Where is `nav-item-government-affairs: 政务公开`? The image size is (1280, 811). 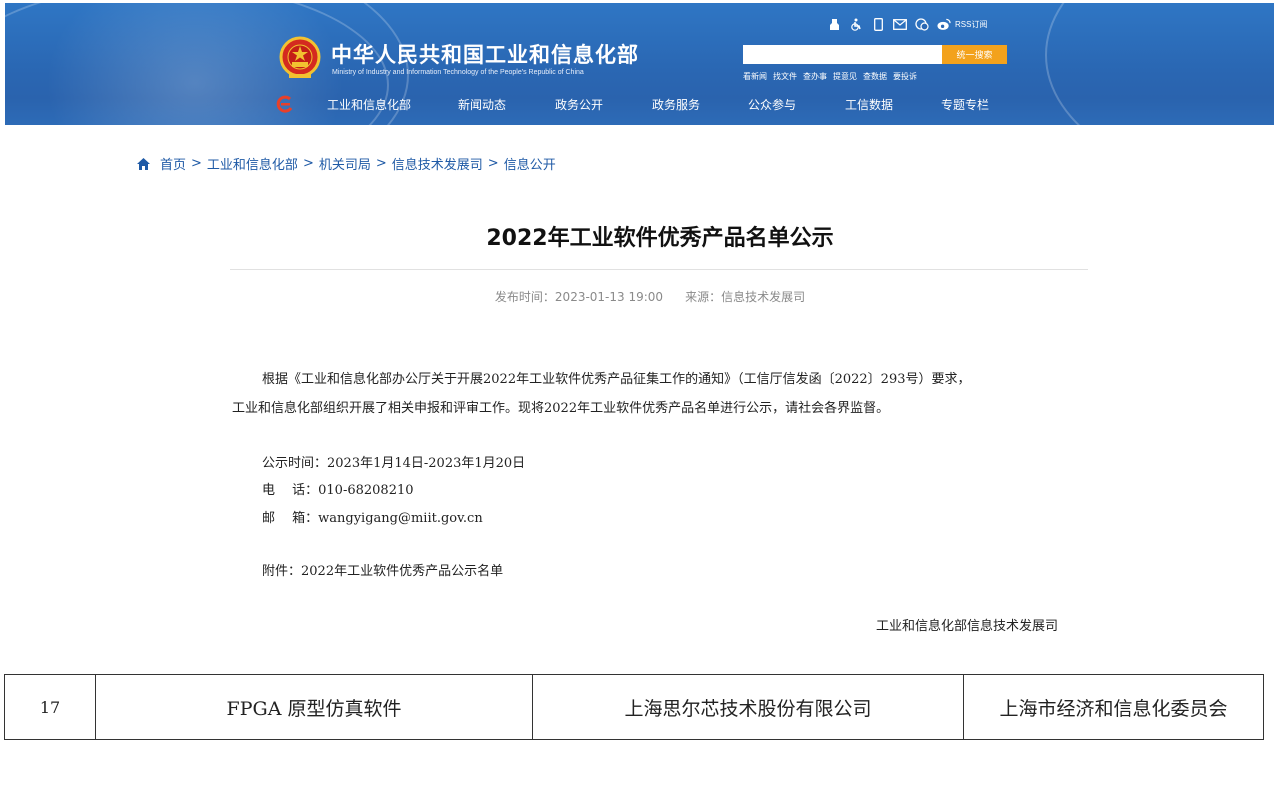 nav-item-government-affairs: 政务公开 is located at coordinates (579, 104).